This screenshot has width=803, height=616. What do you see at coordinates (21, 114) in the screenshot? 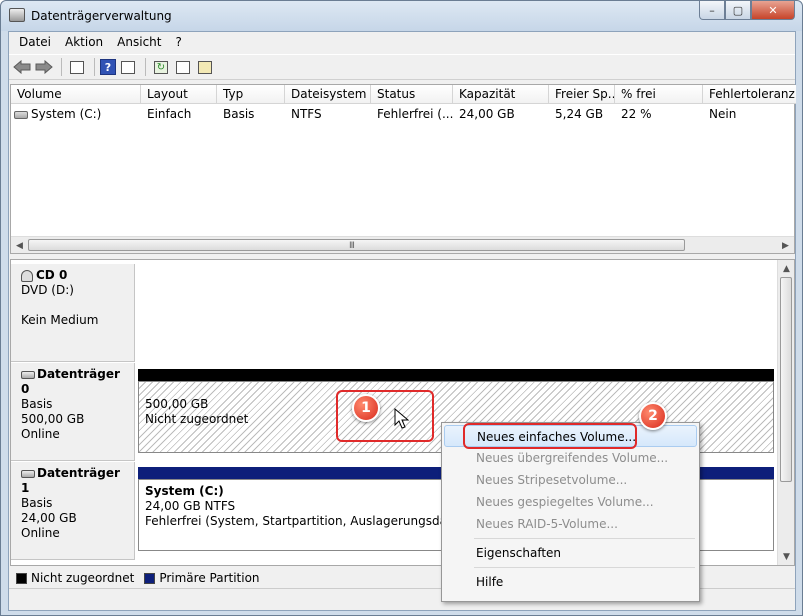
I see `drive-icon` at bounding box center [21, 114].